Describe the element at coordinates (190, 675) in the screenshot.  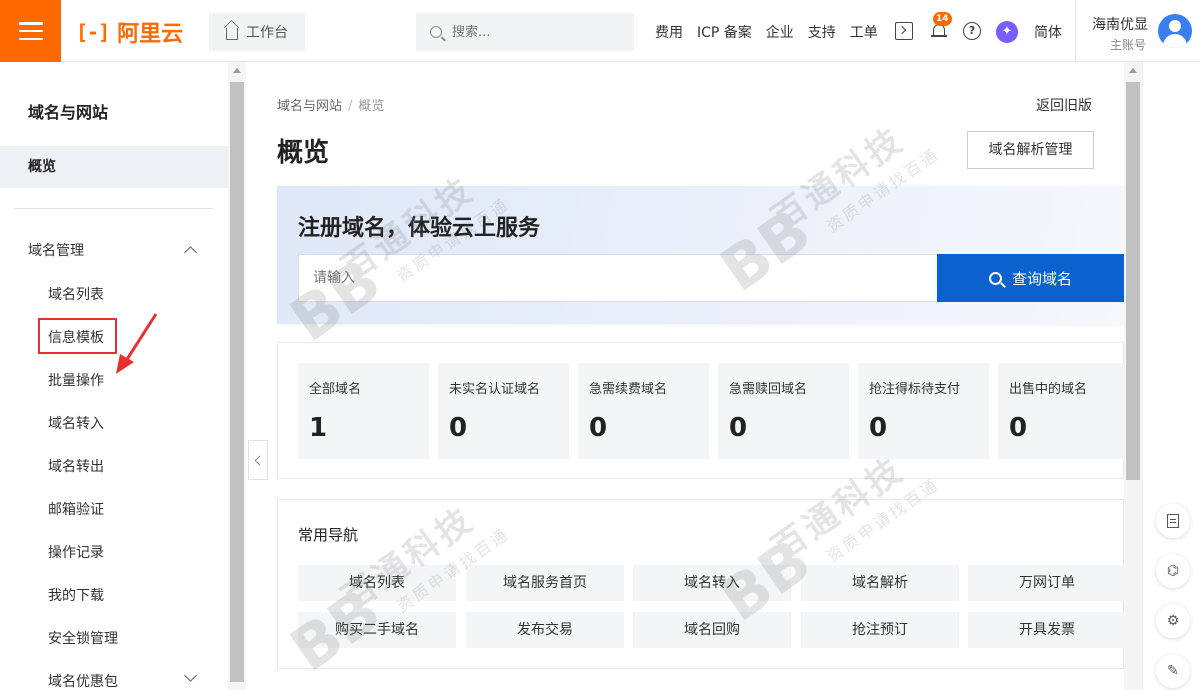
I see `chevron-down-icon` at that location.